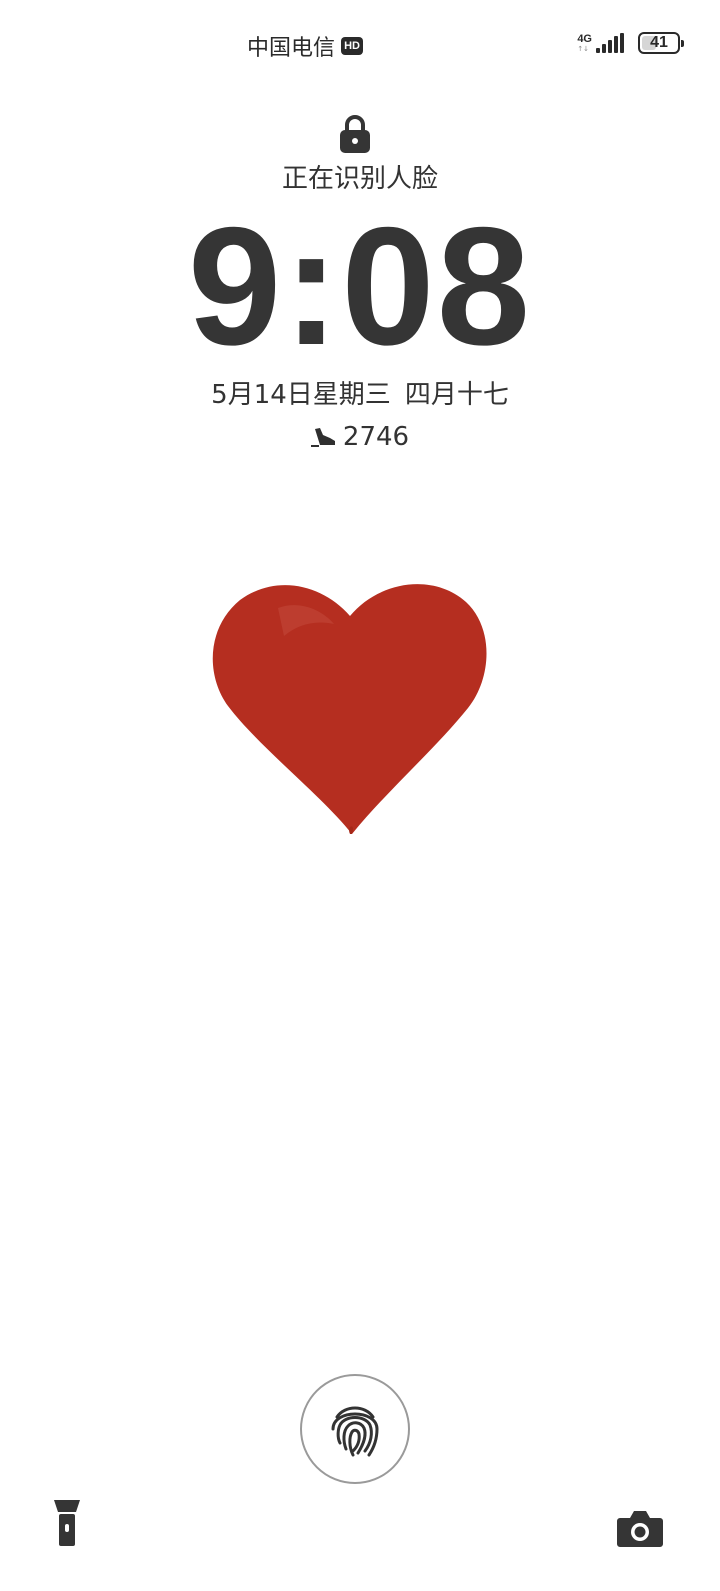 This screenshot has width=720, height=1591. Describe the element at coordinates (349, 709) in the screenshot. I see `heart-wallpaper` at that location.